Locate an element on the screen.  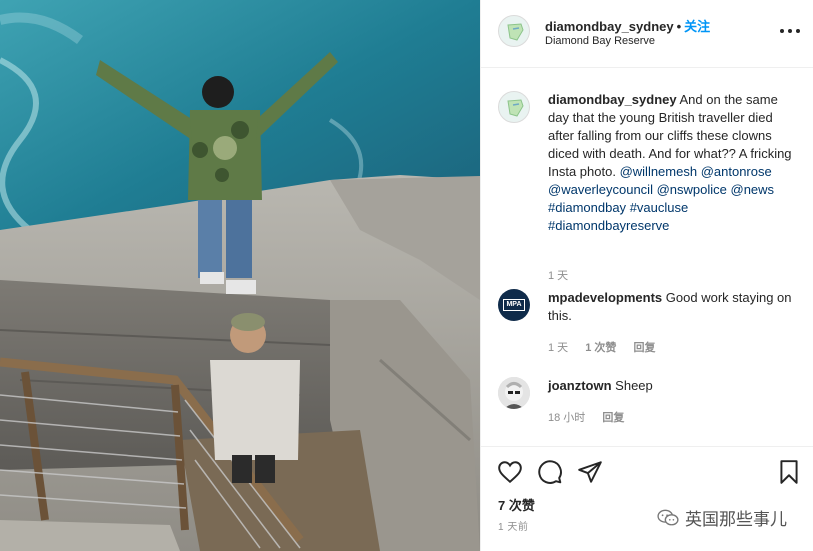
watermark: 英国那些事儿 is located at coordinates (722, 517).